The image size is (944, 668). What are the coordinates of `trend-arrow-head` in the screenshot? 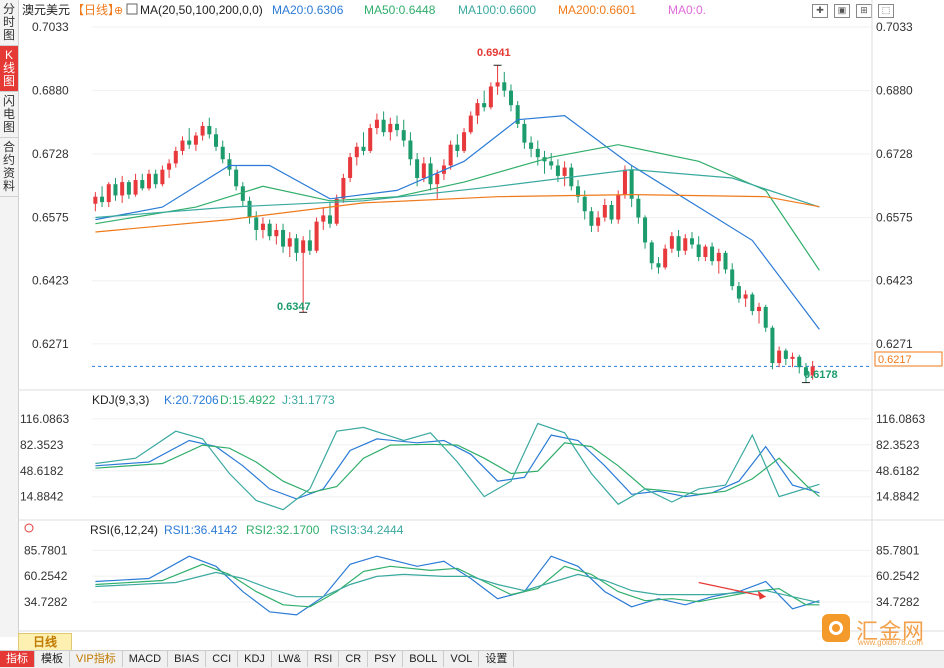 It's located at (761, 595).